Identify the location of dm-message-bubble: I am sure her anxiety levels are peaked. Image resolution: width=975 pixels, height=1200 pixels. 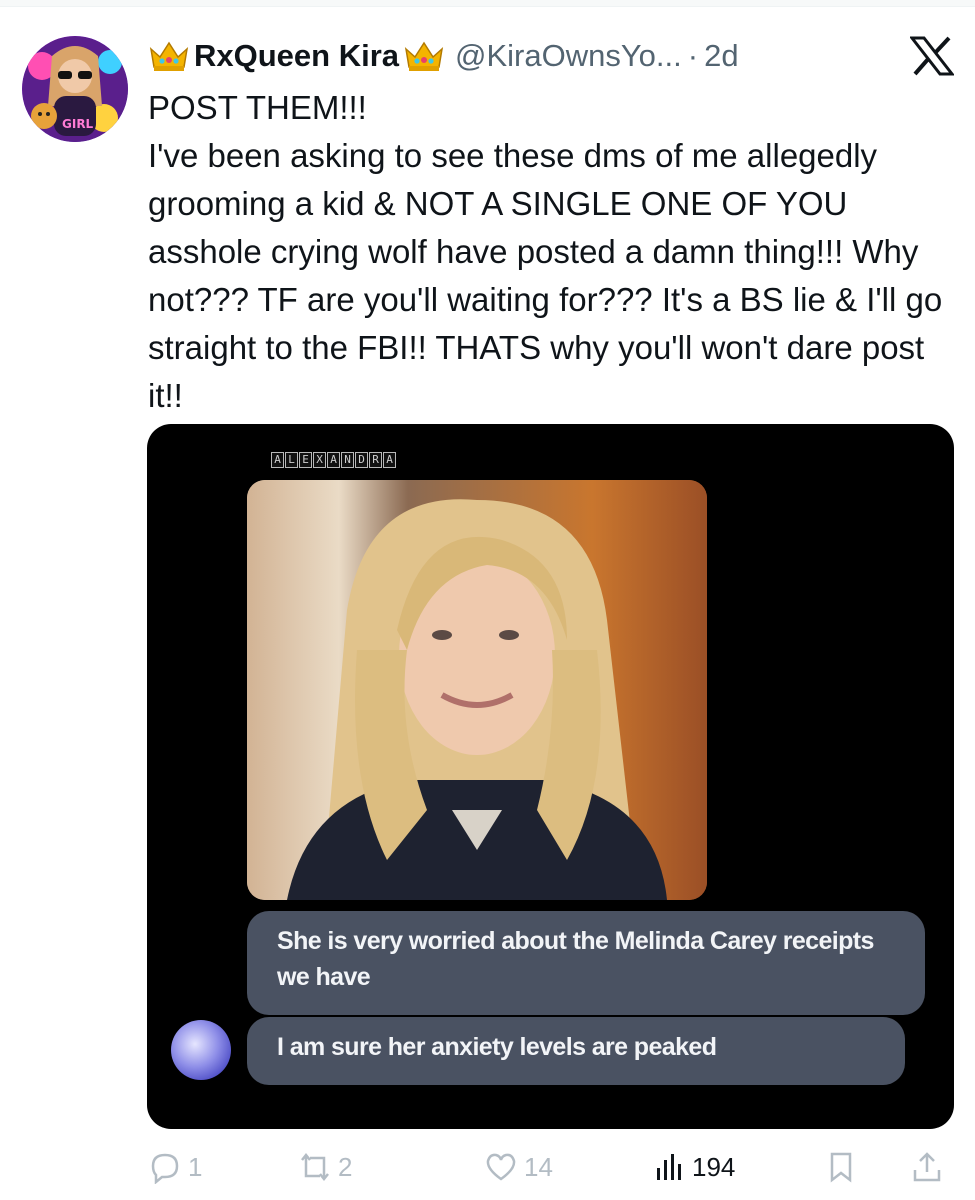
(576, 1051).